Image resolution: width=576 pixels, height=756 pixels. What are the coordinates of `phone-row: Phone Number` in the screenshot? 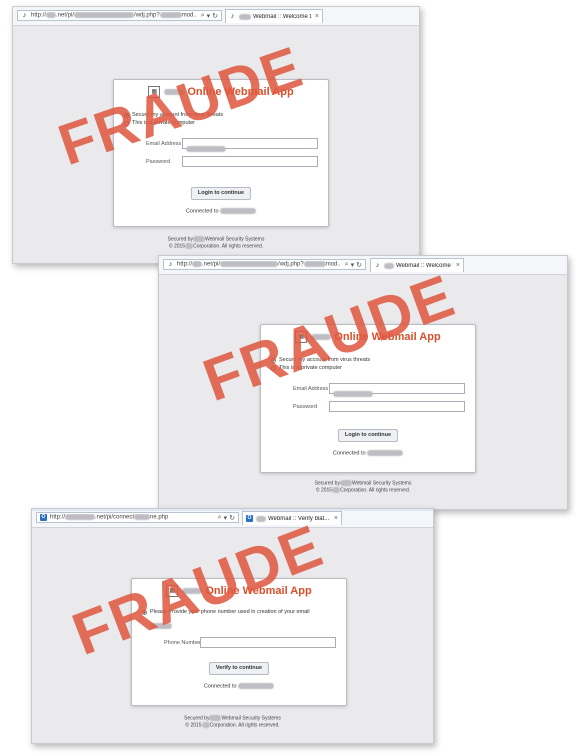 It's located at (239, 643).